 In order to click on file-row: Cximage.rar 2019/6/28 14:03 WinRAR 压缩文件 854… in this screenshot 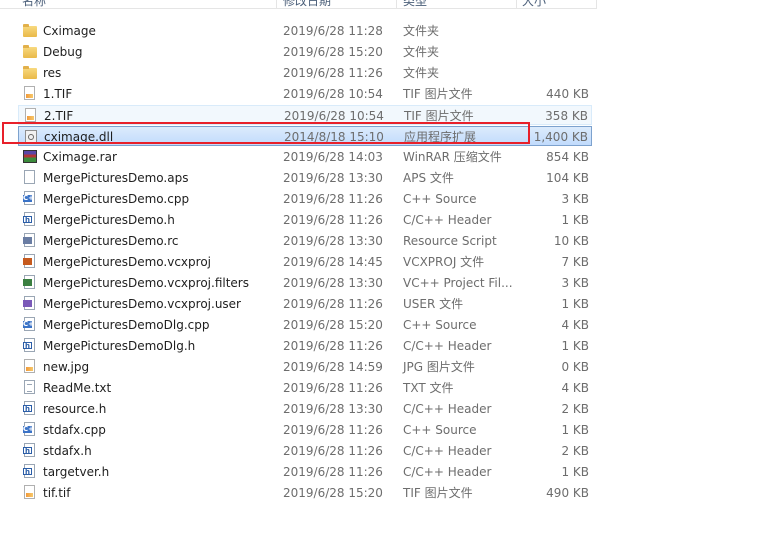, I will do `click(305, 157)`.